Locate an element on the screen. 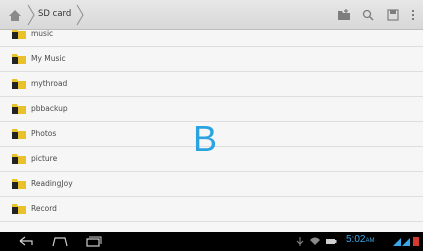 The height and width of the screenshot is (251, 423). clock-ampm: AM is located at coordinates (370, 241).